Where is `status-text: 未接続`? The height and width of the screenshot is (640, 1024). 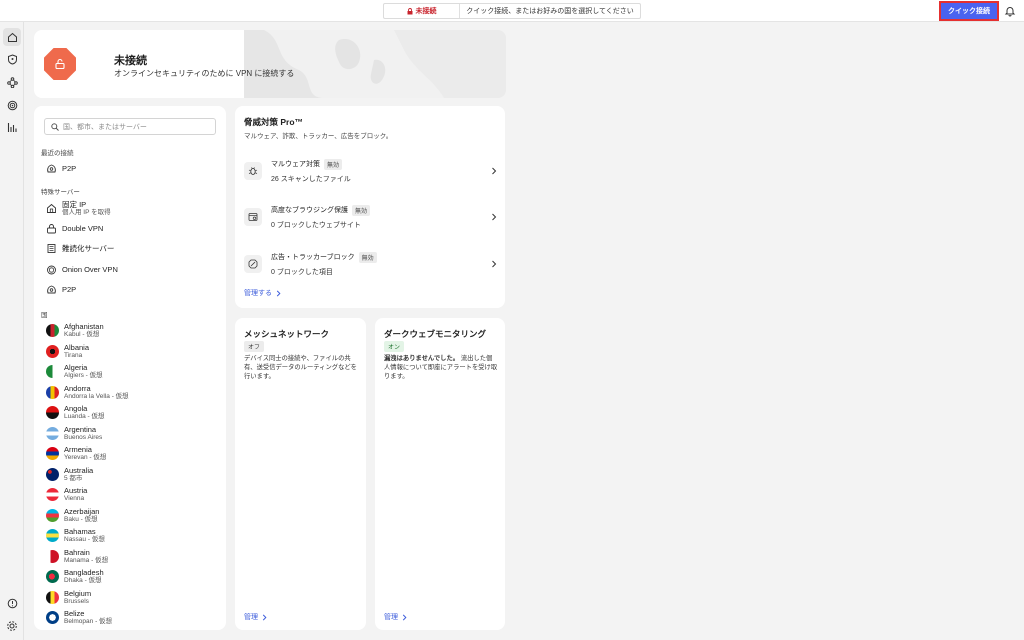
status-text: 未接続 is located at coordinates (426, 11).